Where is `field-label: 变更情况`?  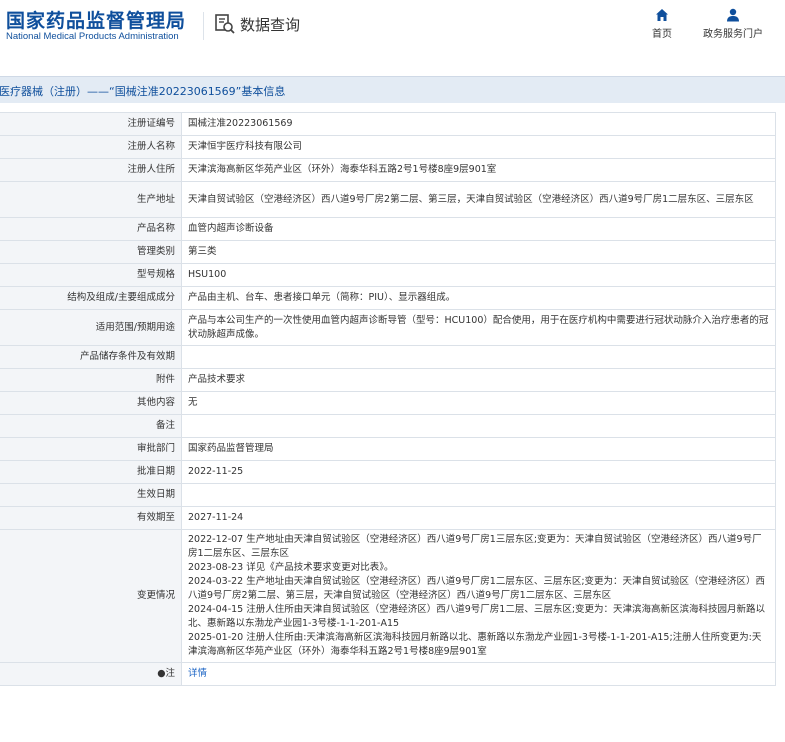 field-label: 变更情况 is located at coordinates (91, 596).